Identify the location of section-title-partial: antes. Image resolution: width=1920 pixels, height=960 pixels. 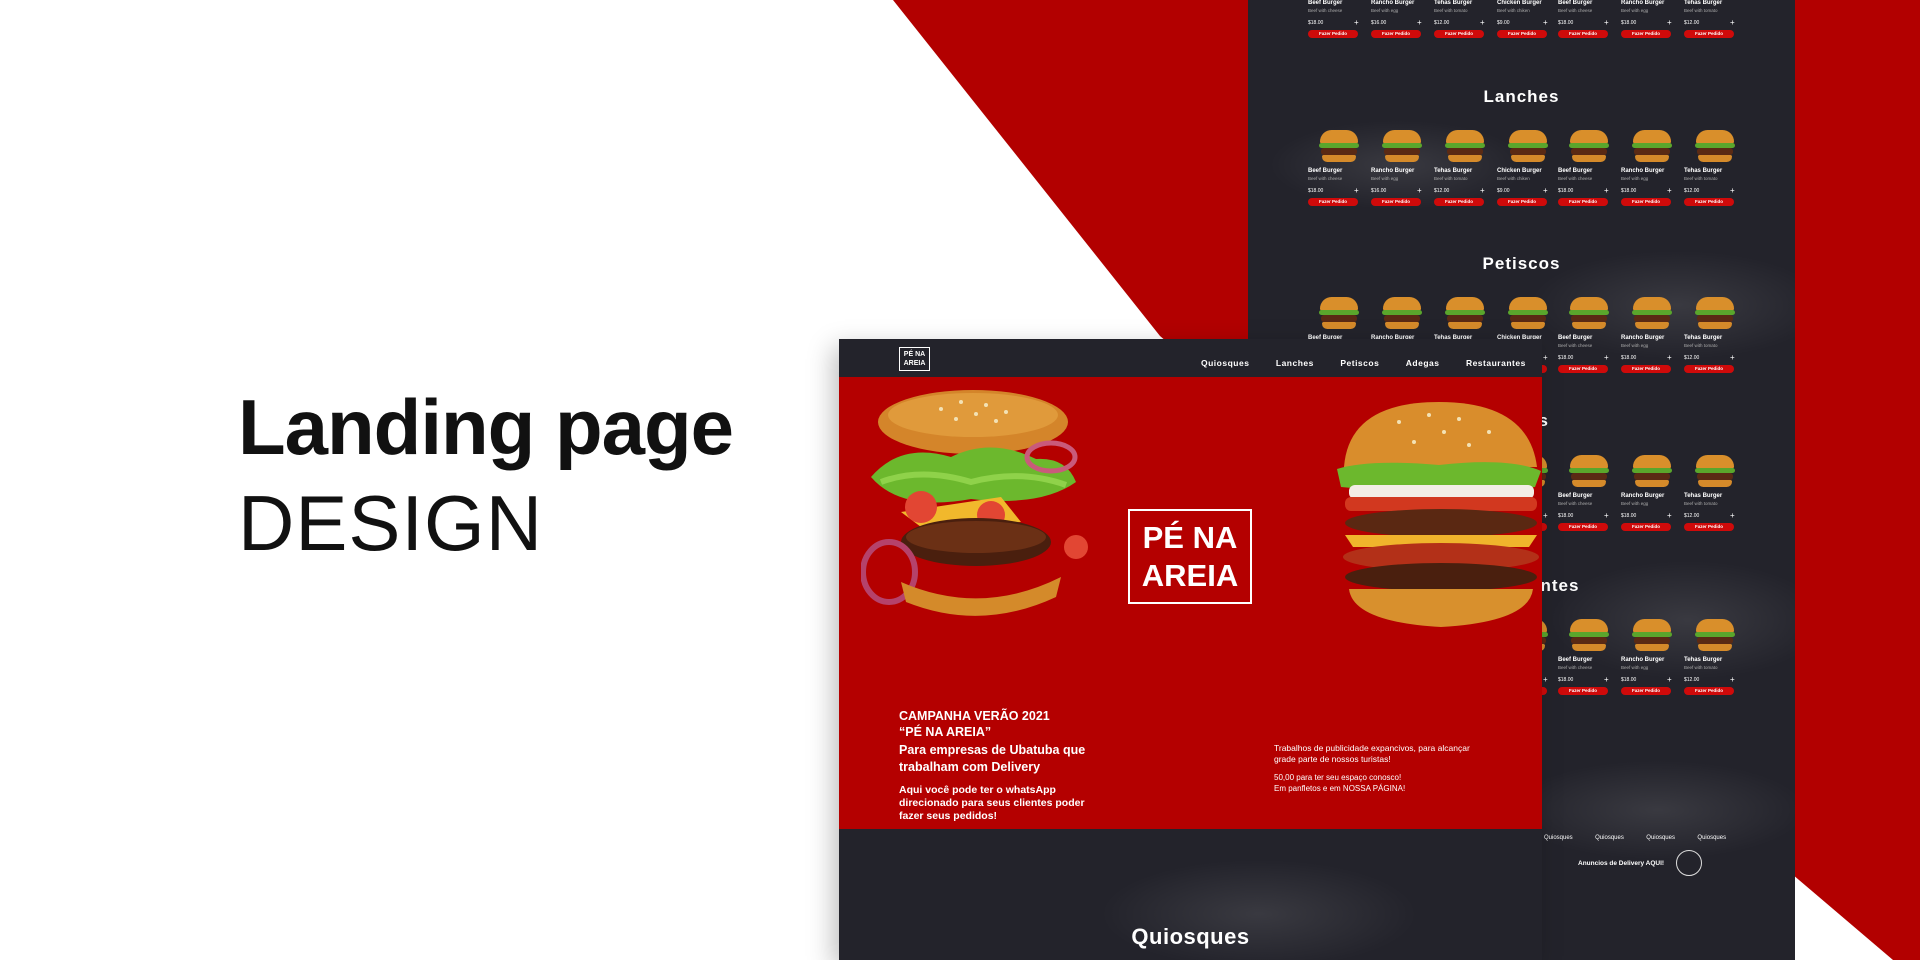
(1555, 585).